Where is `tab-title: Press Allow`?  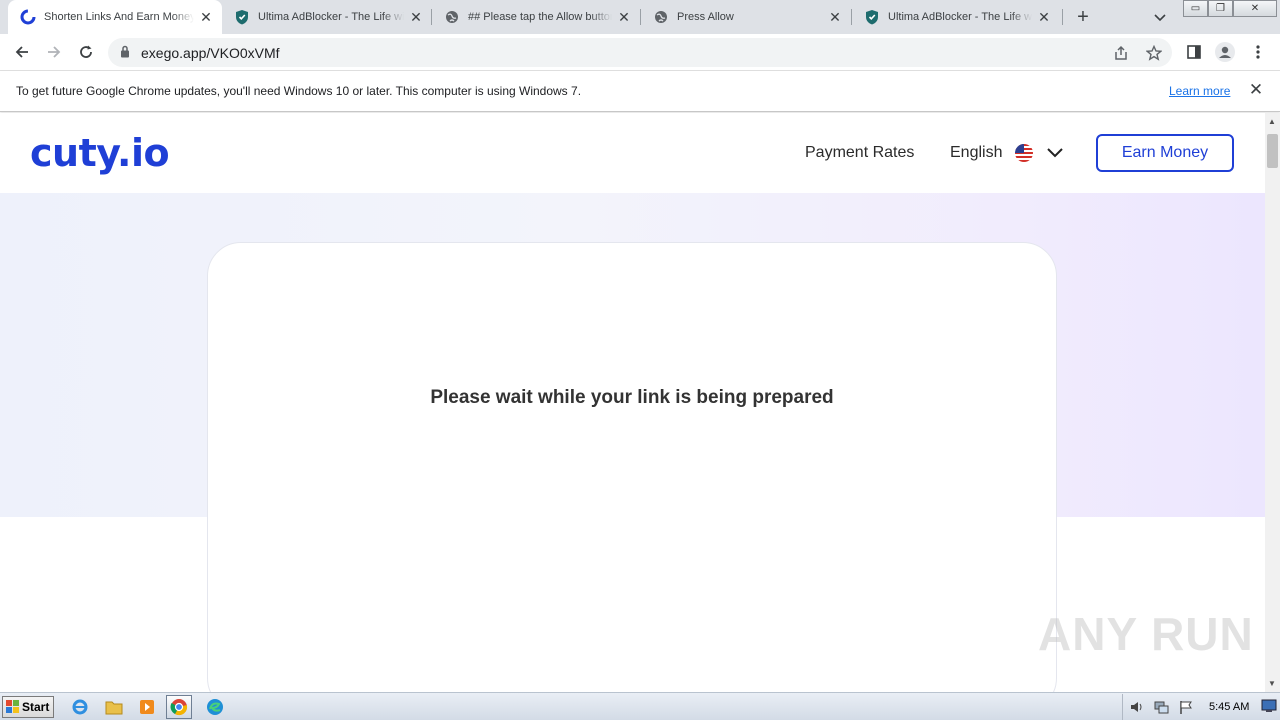
tab-title: Press Allow is located at coordinates (705, 17).